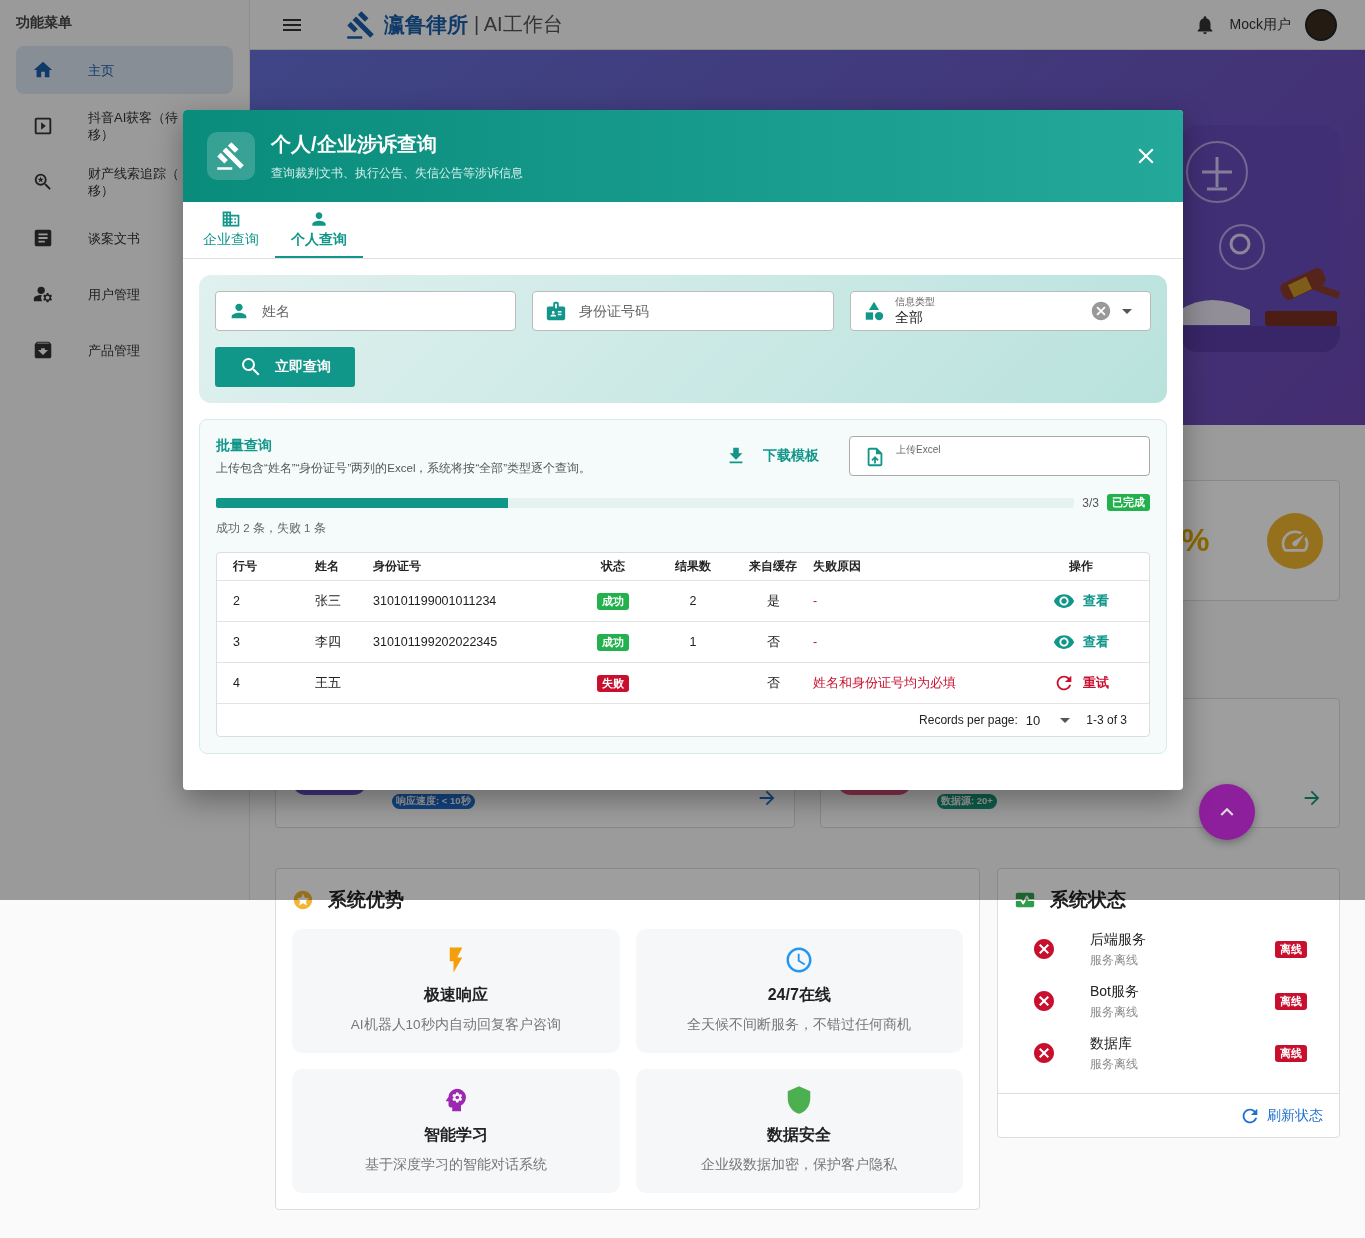 The width and height of the screenshot is (1365, 1238). I want to click on sidebar-item: 主页, so click(124, 70).